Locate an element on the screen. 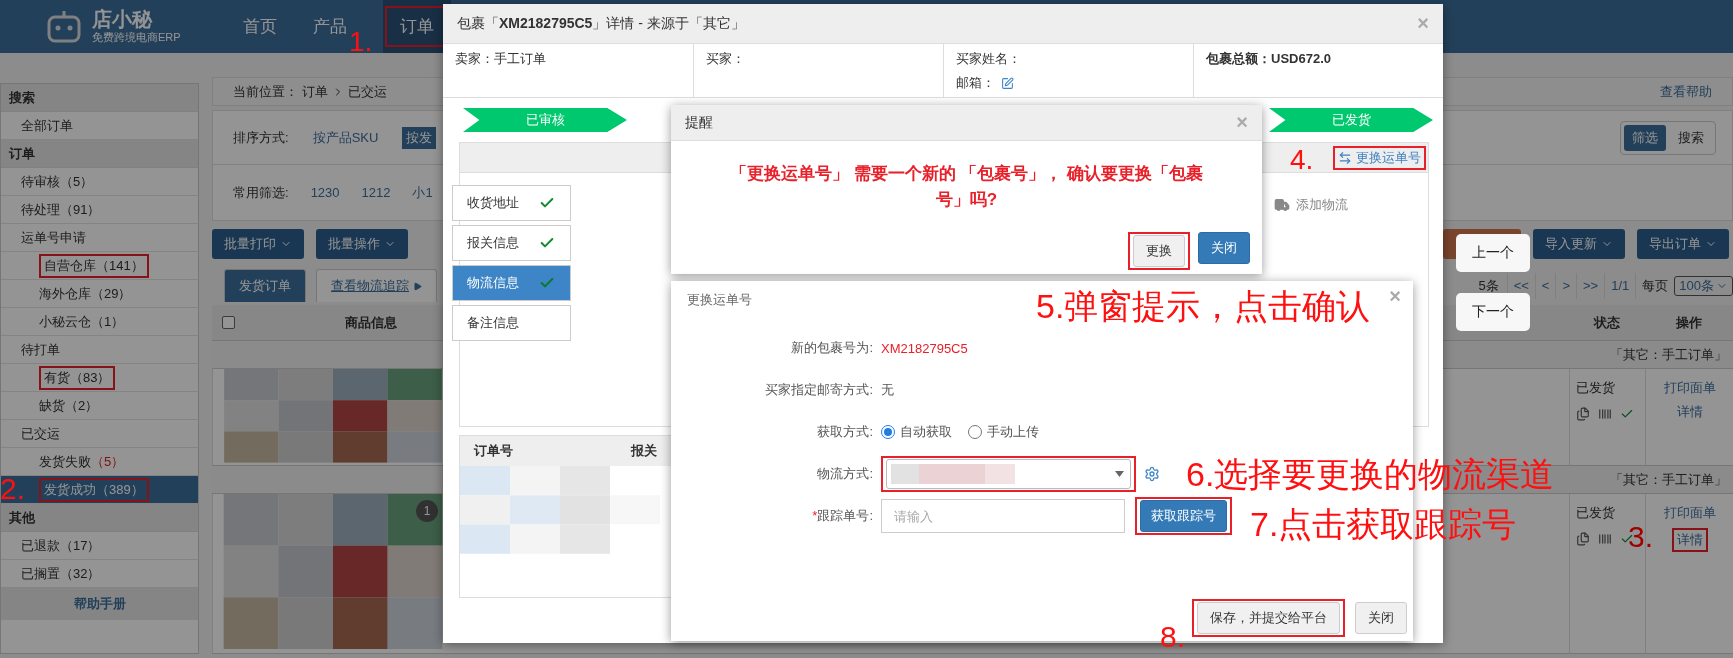  add-logistics-link: 添加物流 is located at coordinates (1311, 205).